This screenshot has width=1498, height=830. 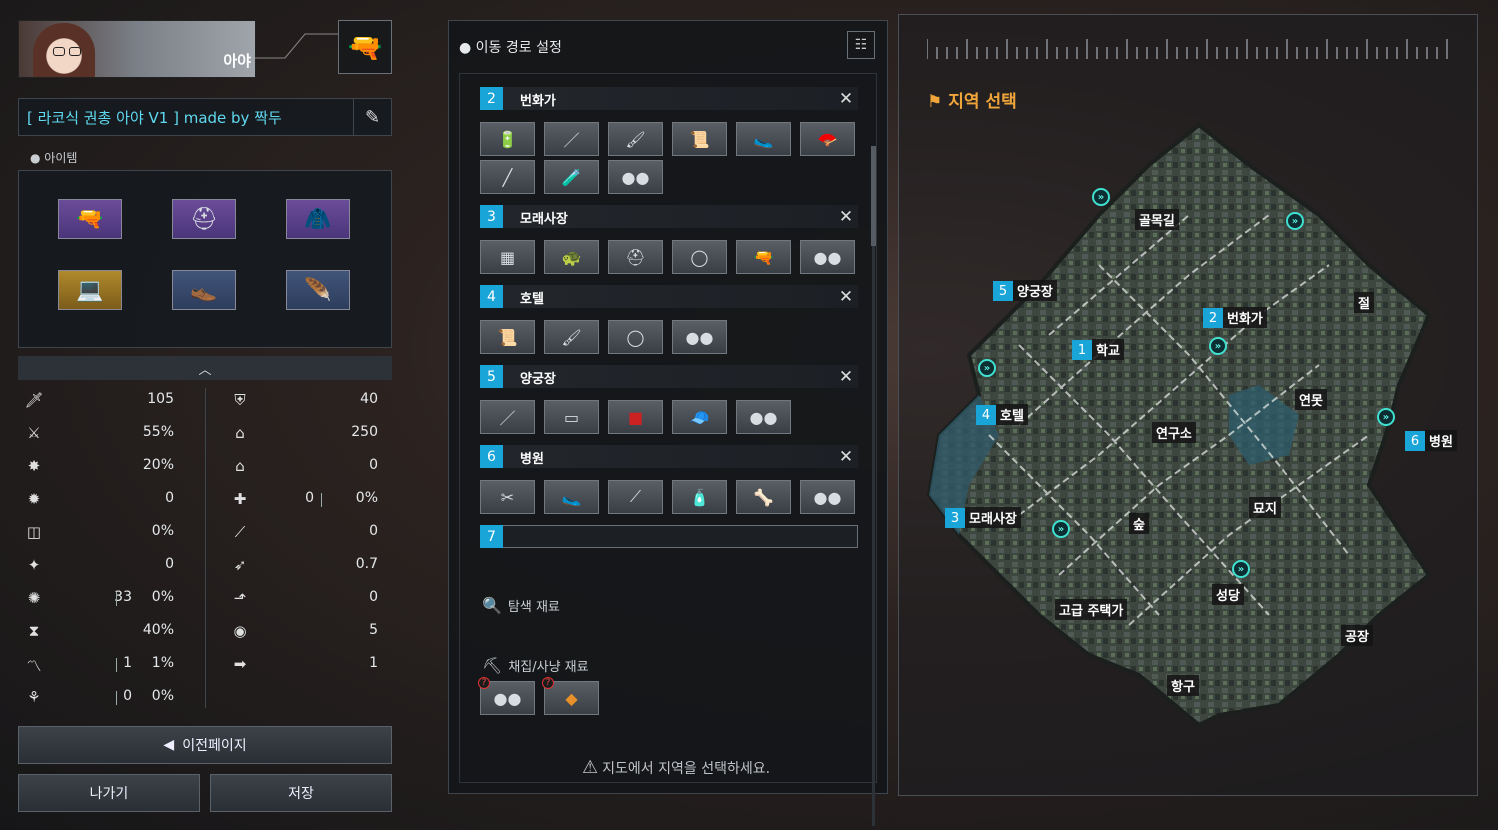 I want to click on turtle-shell-icon: 🐢, so click(x=571, y=257).